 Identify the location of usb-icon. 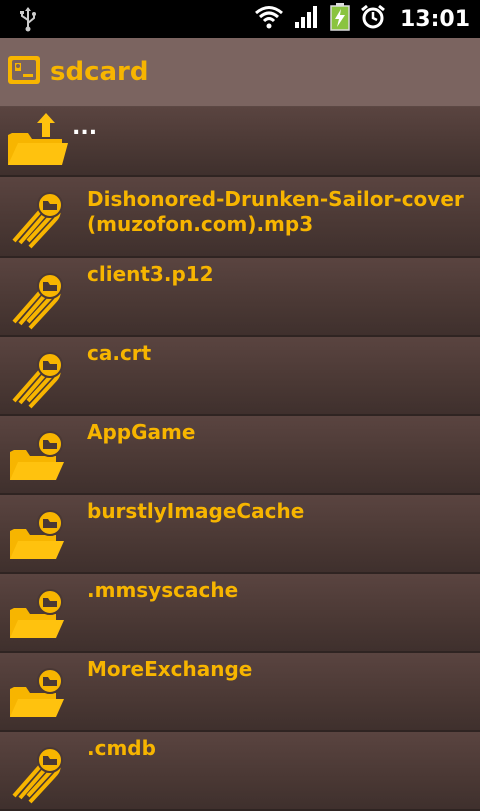
(28, 21).